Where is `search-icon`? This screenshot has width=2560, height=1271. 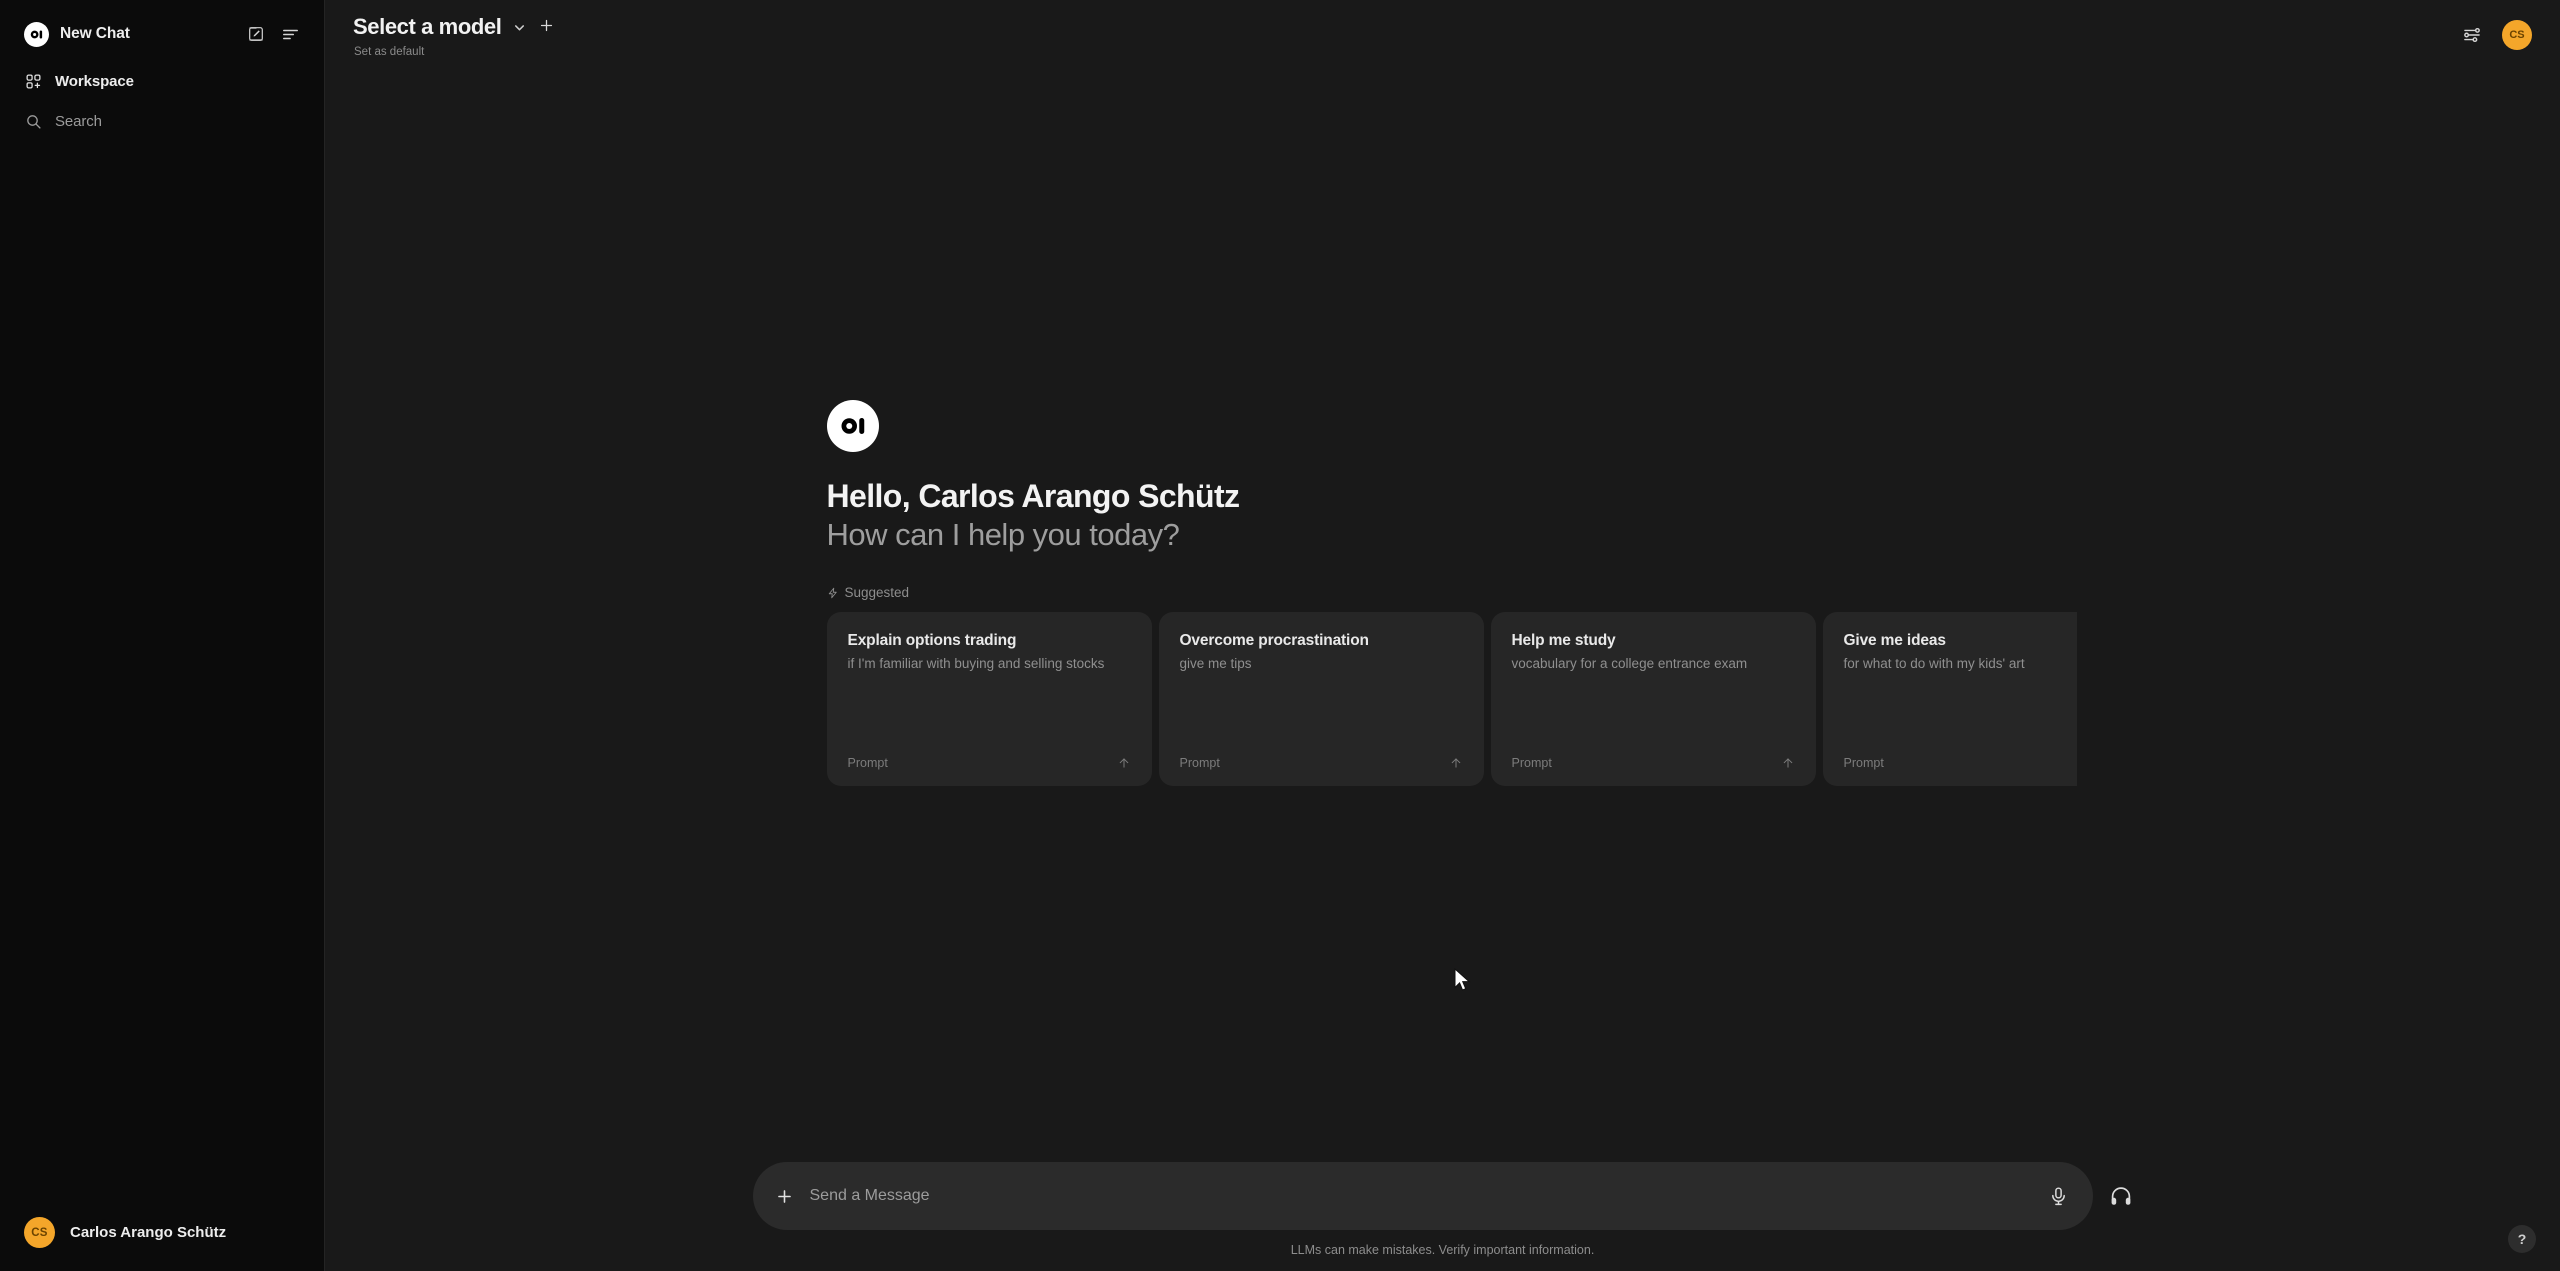
search-icon is located at coordinates (33, 121).